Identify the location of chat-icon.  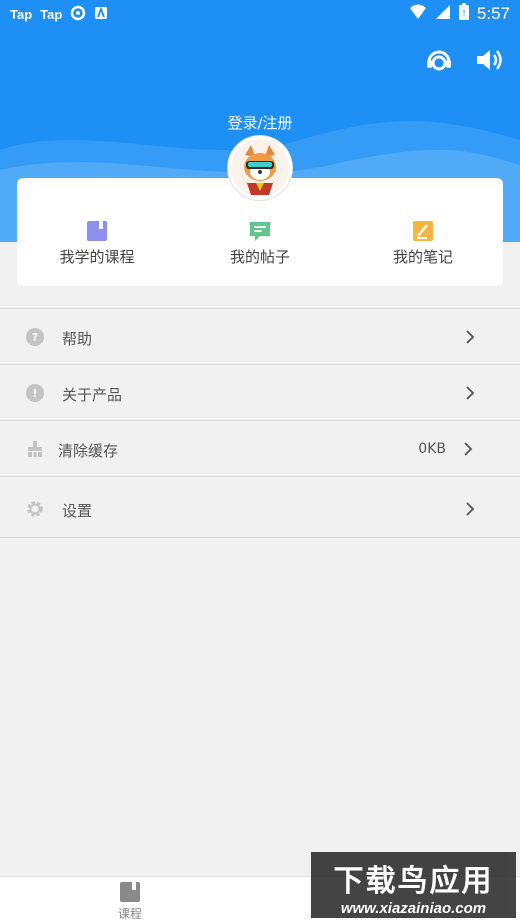
(260, 231).